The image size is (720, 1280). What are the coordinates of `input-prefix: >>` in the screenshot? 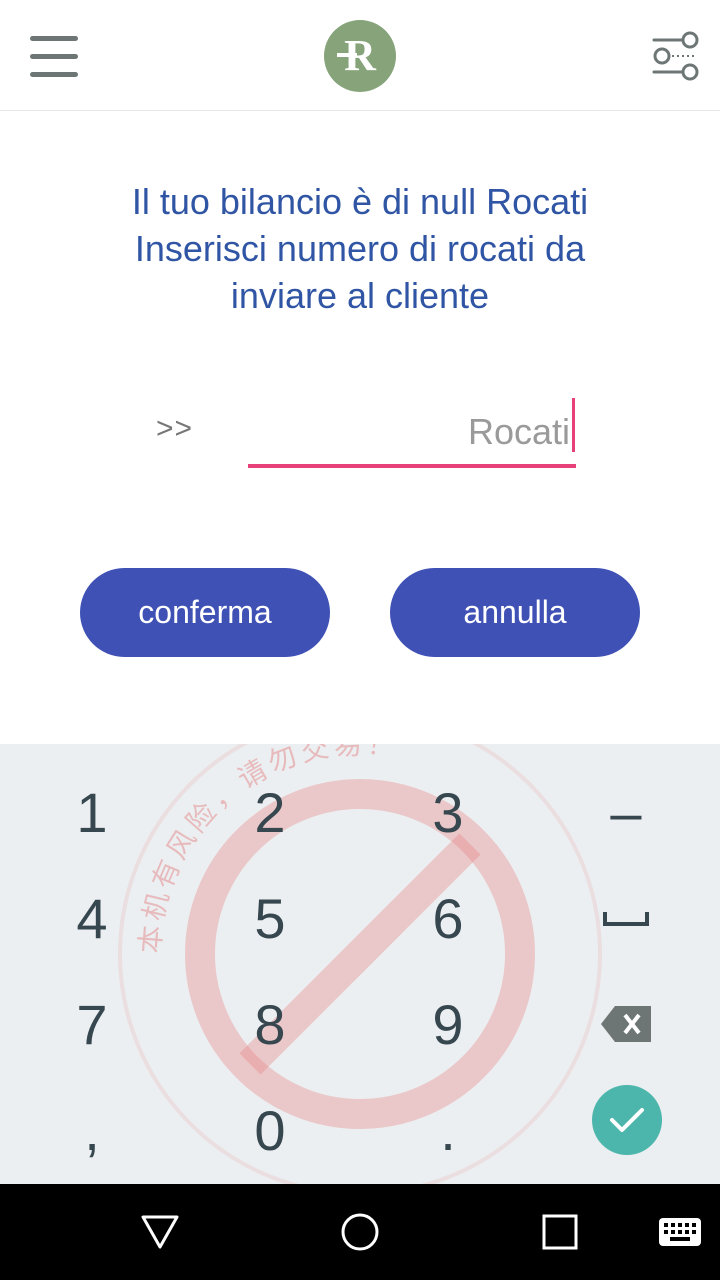 It's located at (175, 428).